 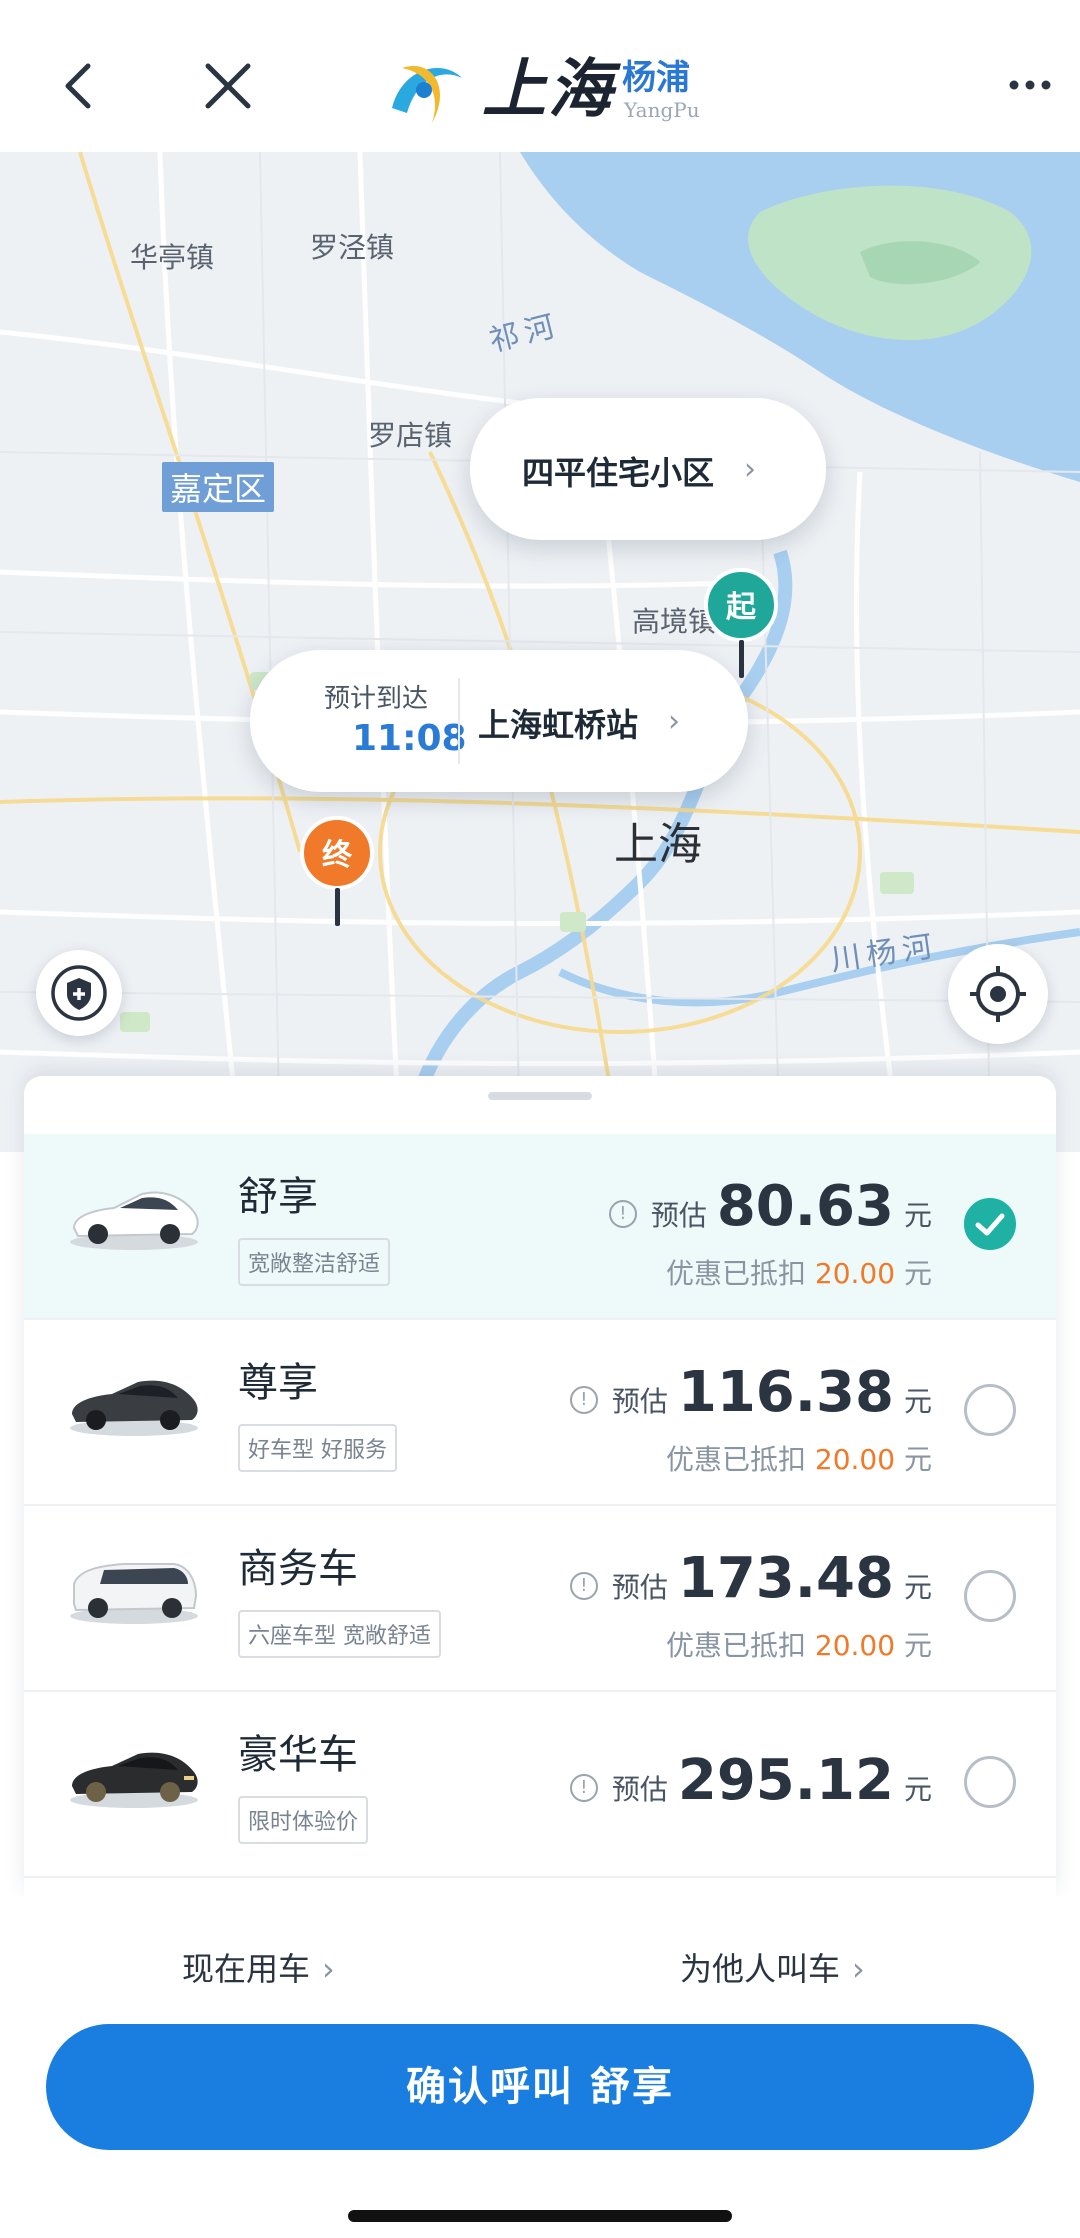 I want to click on start-location-bubble: 四平住宅小区 ›, so click(x=648, y=469).